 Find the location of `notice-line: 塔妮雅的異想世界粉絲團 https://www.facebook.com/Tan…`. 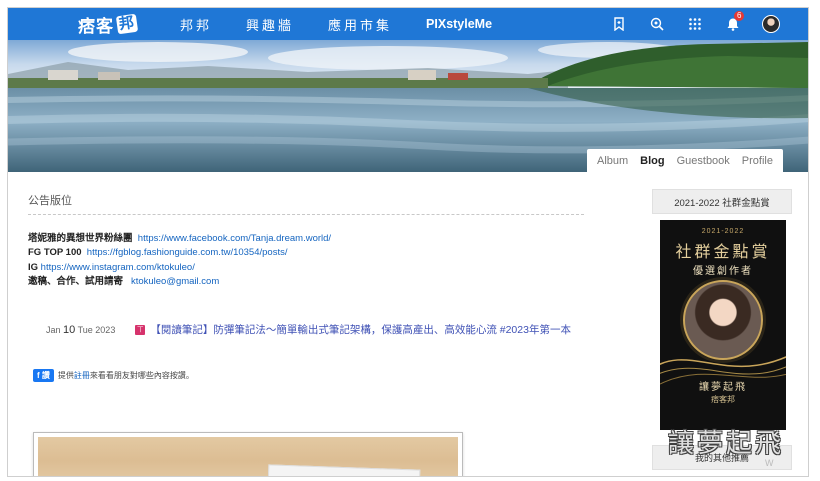

notice-line: 塔妮雅的異想世界粉絲團 https://www.facebook.com/Tan… is located at coordinates (306, 239).